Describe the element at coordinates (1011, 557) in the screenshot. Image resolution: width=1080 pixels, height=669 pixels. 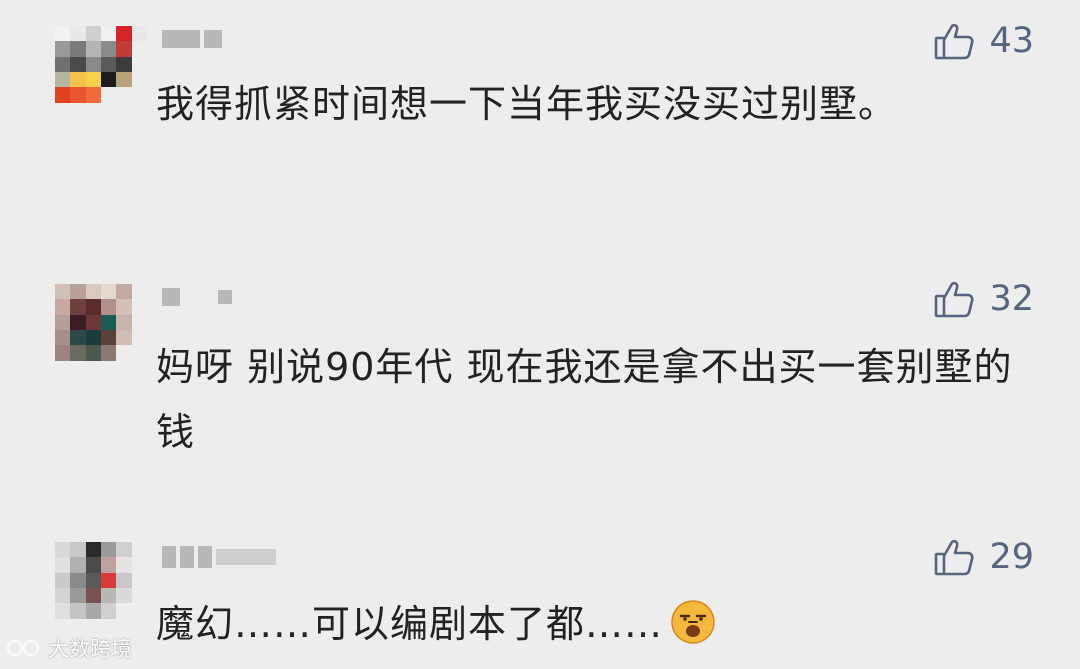
I see `like-count: 29` at that location.